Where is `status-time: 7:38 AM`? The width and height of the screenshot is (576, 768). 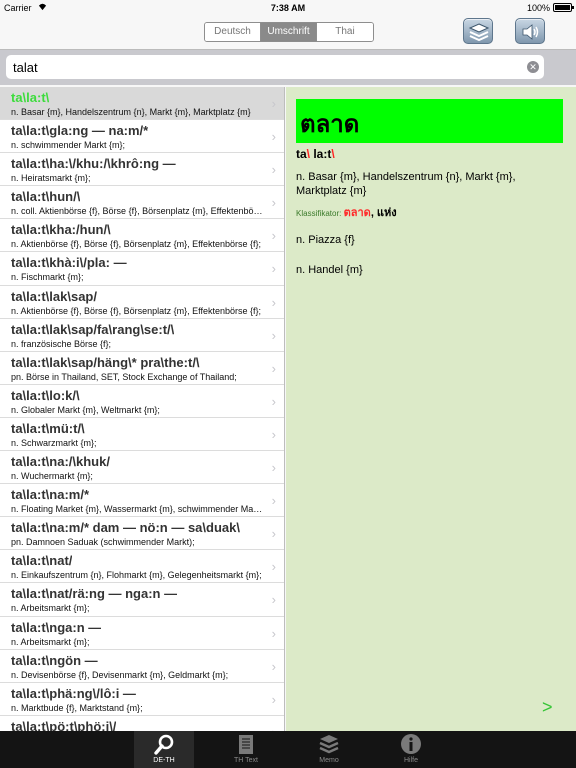 status-time: 7:38 AM is located at coordinates (288, 8).